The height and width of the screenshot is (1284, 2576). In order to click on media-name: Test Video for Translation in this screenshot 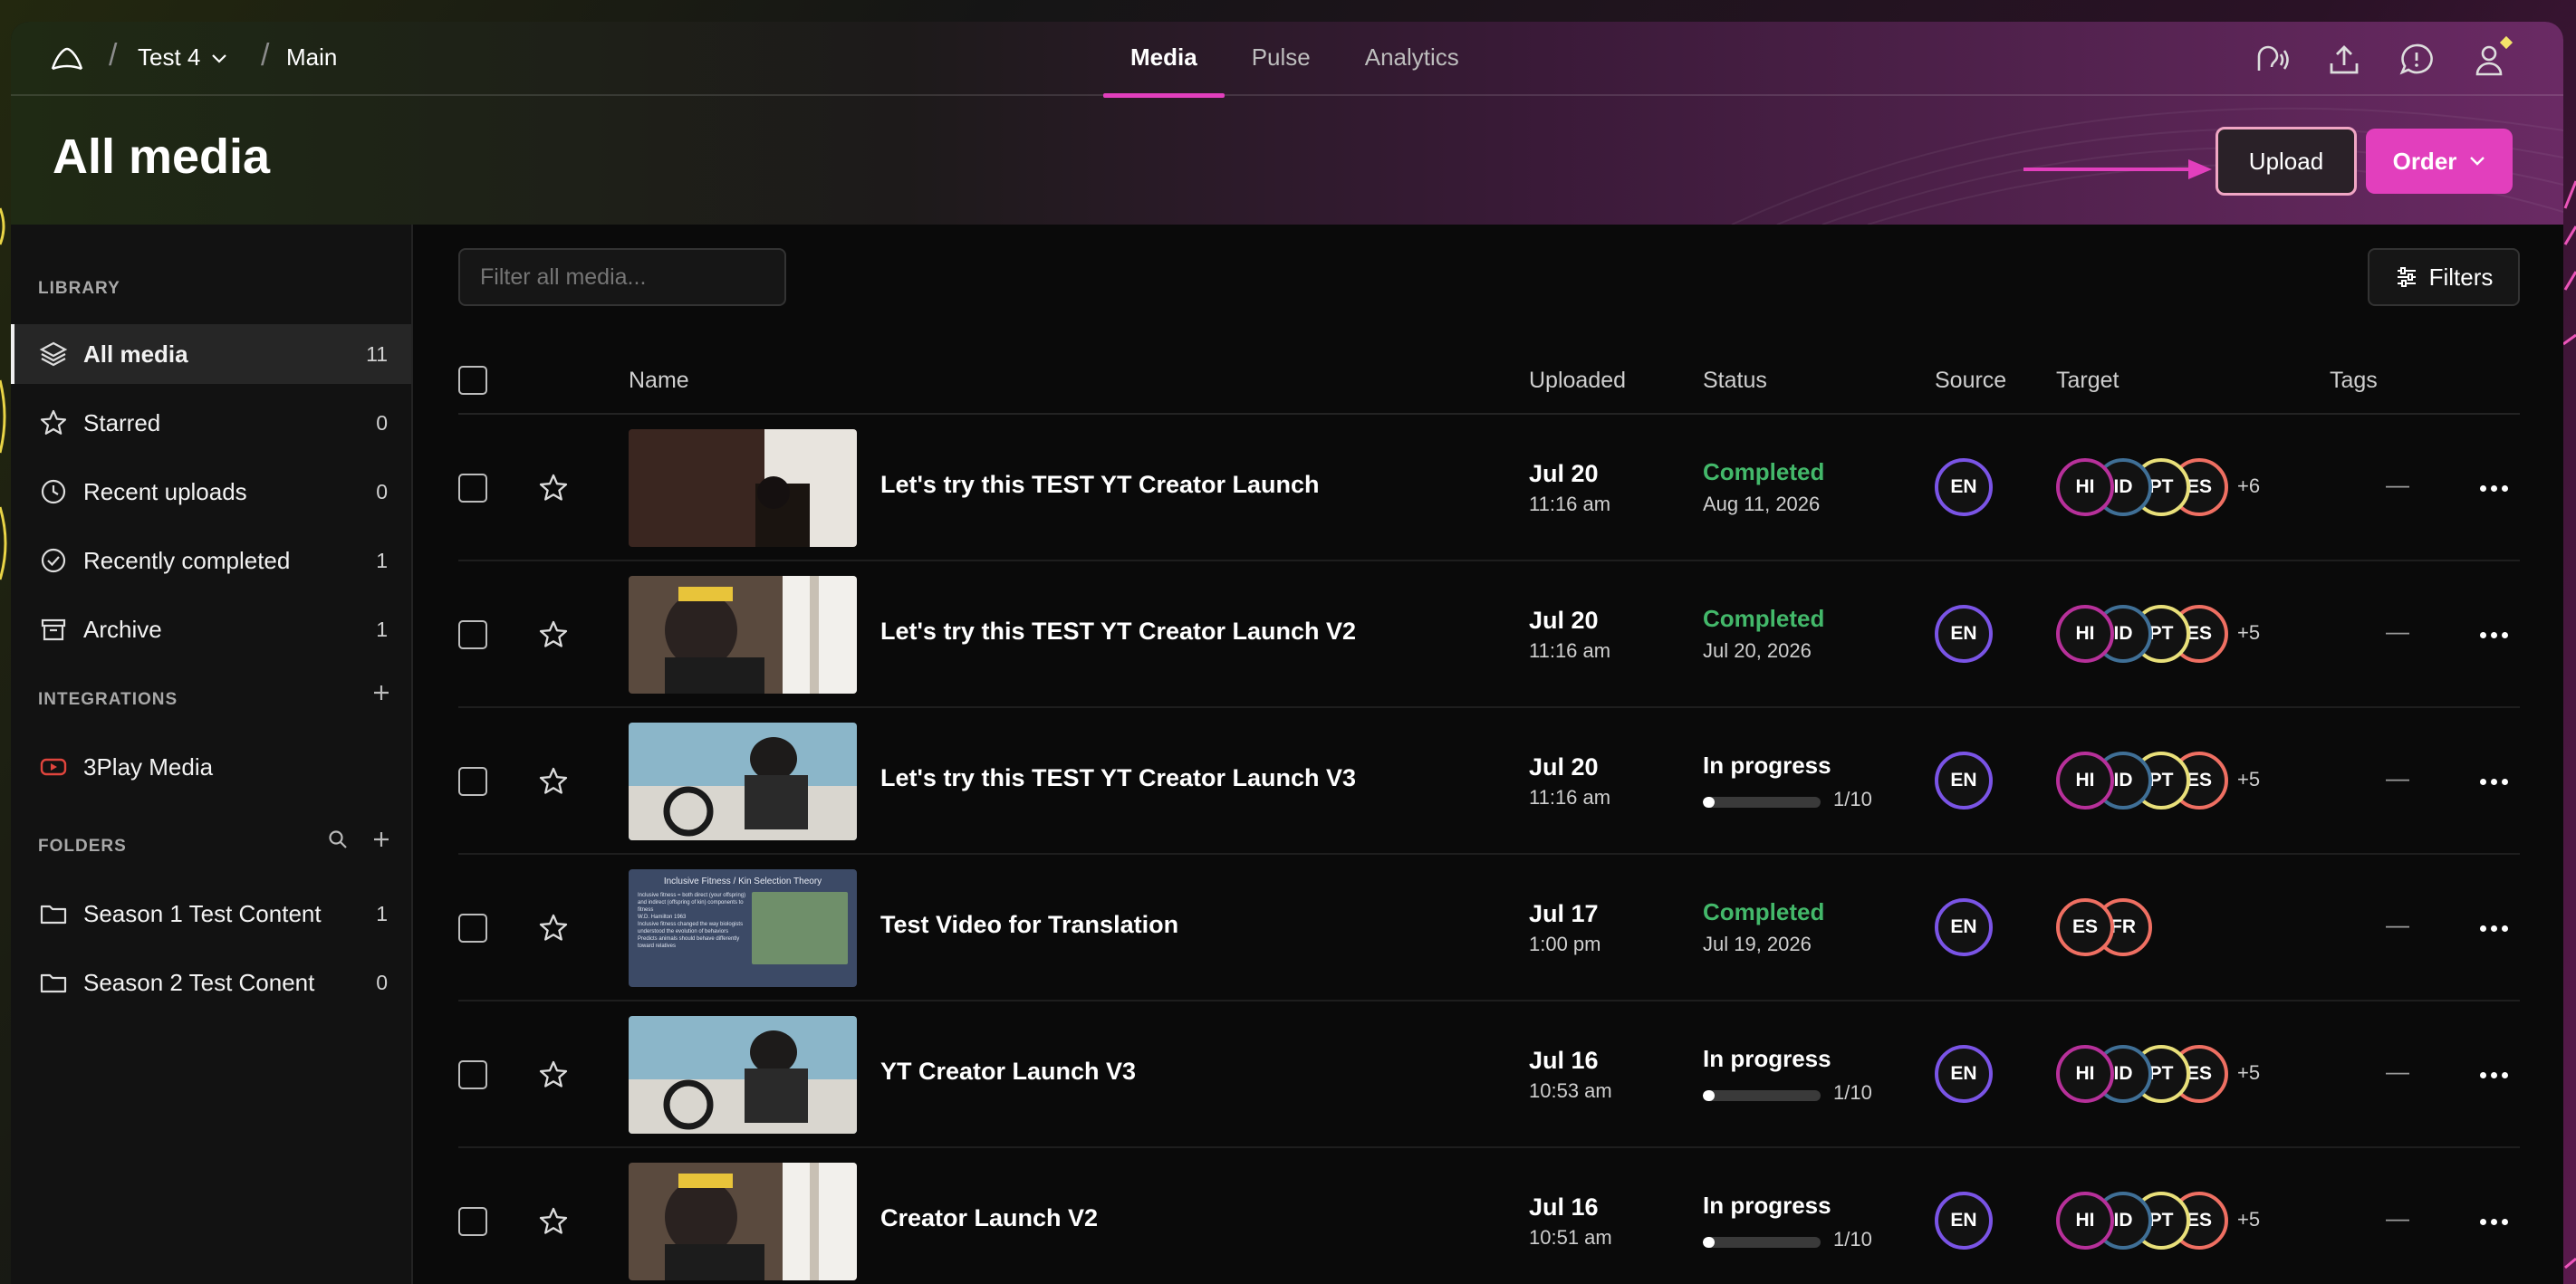, I will do `click(1029, 925)`.